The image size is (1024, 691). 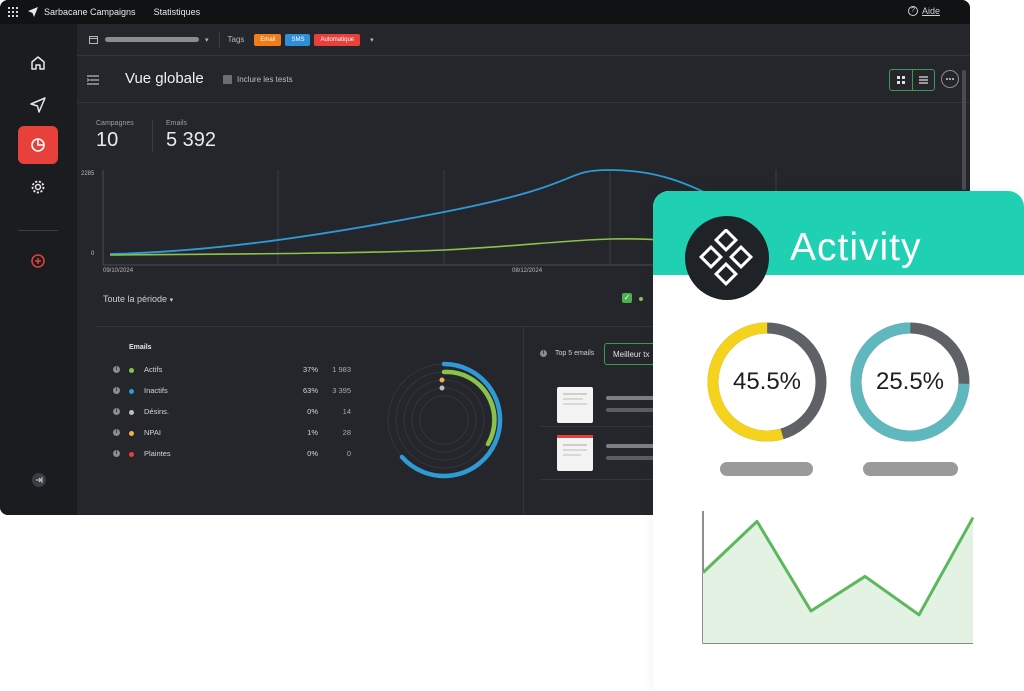 What do you see at coordinates (219, 39) in the screenshot?
I see `filter-divider` at bounding box center [219, 39].